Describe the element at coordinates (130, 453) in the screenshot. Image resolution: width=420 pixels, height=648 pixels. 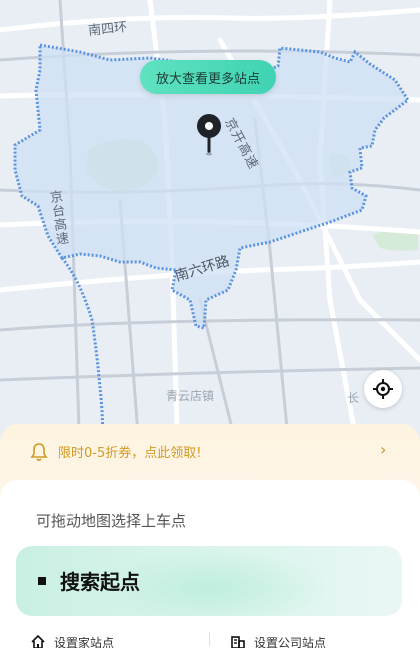
I see `promo-text: 限时0-5折券，点此领取!` at that location.